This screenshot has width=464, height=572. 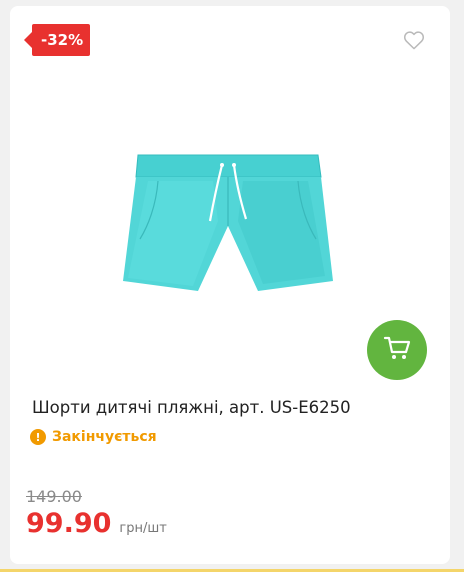 What do you see at coordinates (38, 437) in the screenshot?
I see `exclamation-icon: !` at bounding box center [38, 437].